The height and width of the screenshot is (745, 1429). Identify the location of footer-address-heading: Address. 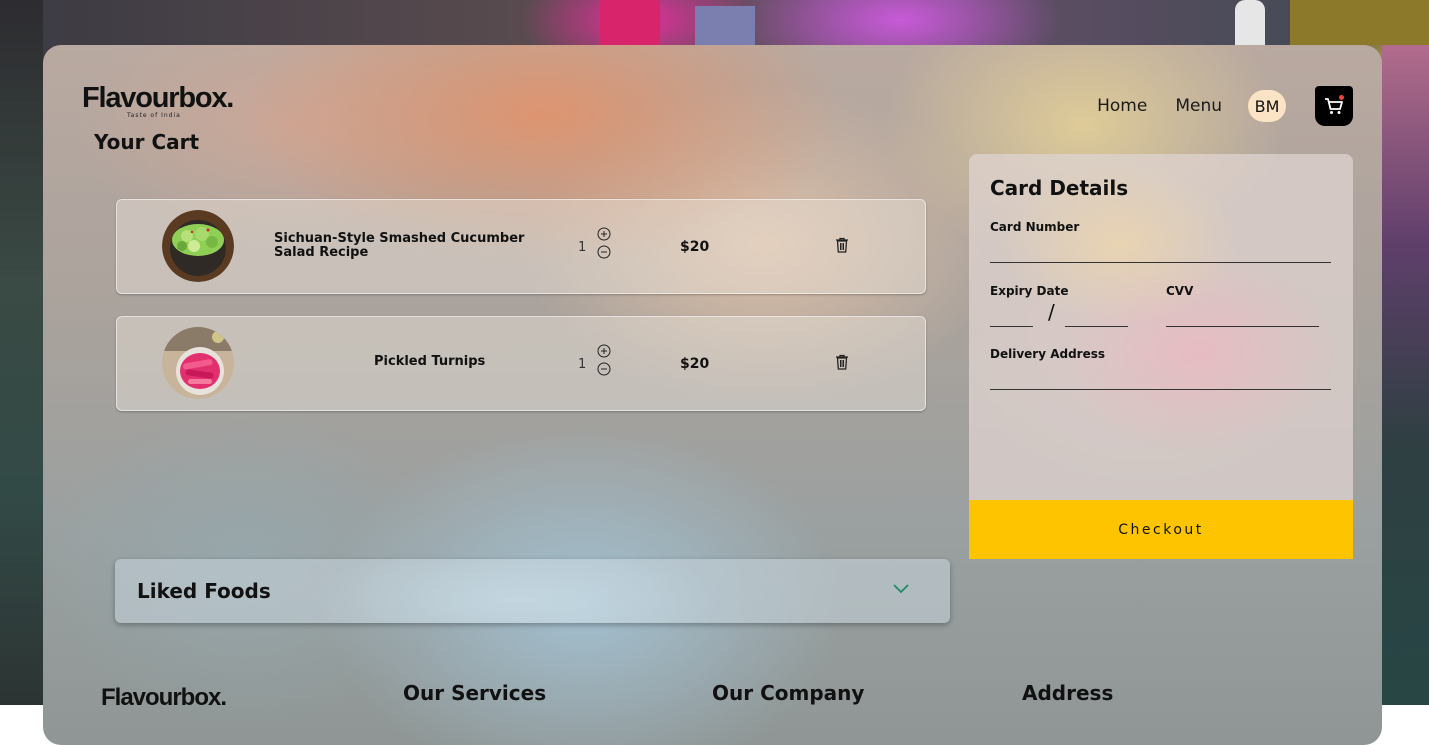
(1068, 693).